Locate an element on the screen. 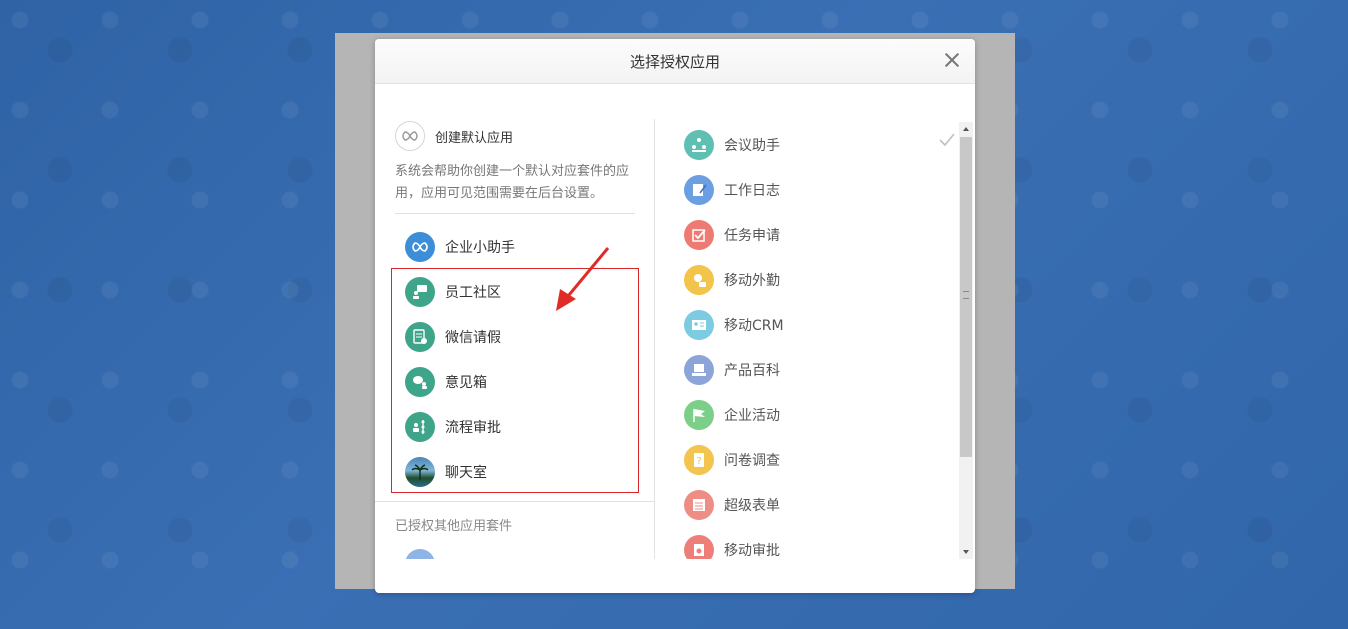 The height and width of the screenshot is (629, 1348). other-suites-title: 已授权其他应用套件 is located at coordinates (454, 526).